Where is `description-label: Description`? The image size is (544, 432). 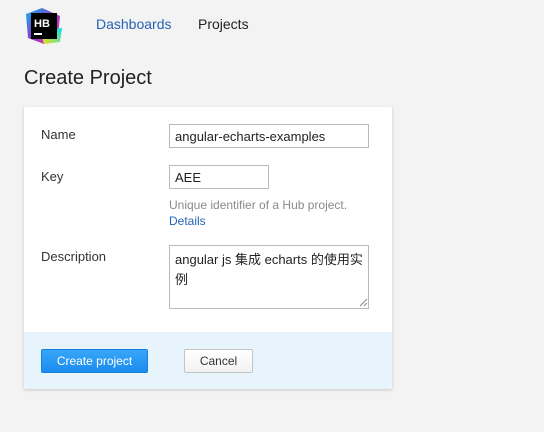
description-label: Description is located at coordinates (74, 256).